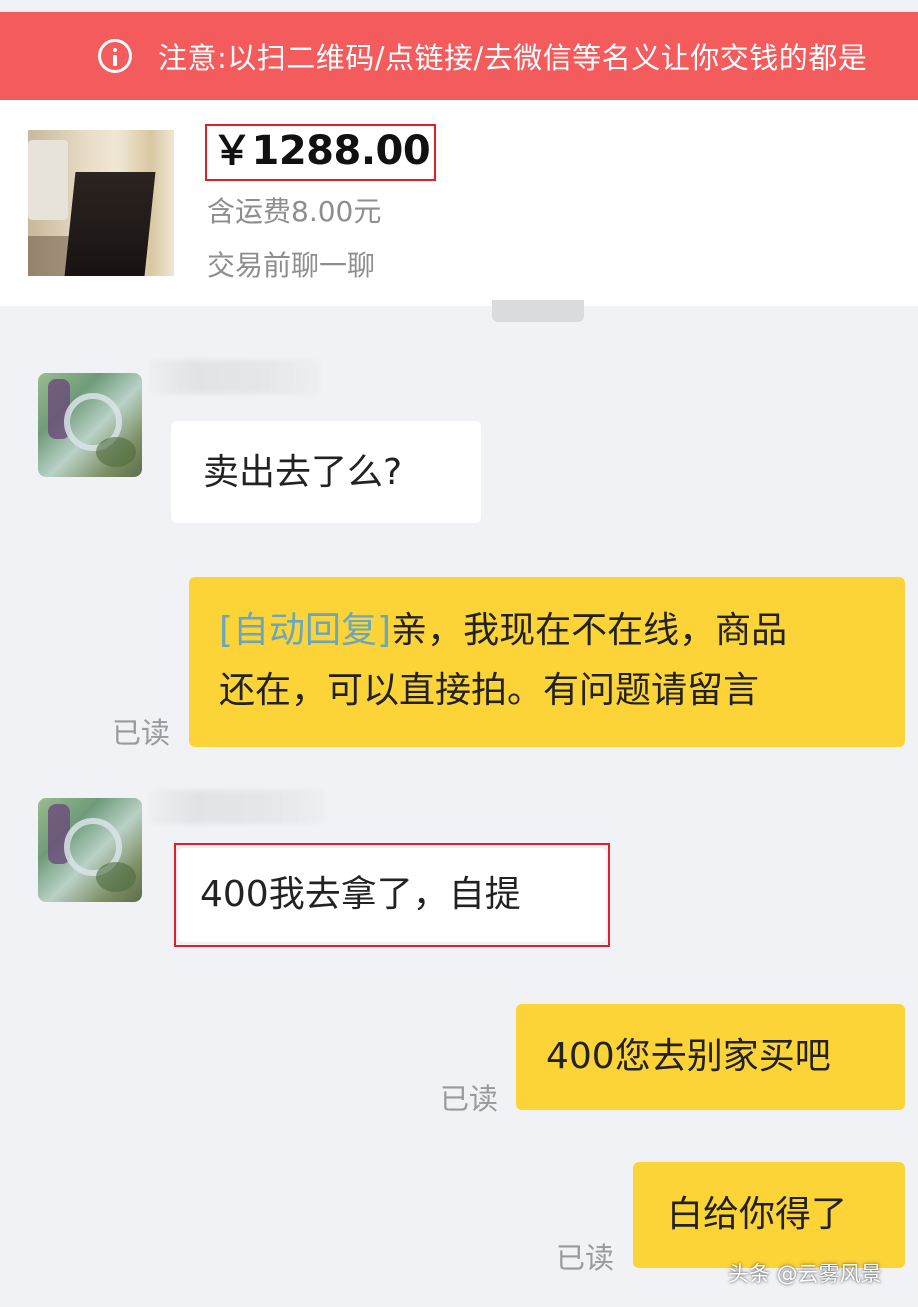  What do you see at coordinates (538, 311) in the screenshot?
I see `timestamp-pill` at bounding box center [538, 311].